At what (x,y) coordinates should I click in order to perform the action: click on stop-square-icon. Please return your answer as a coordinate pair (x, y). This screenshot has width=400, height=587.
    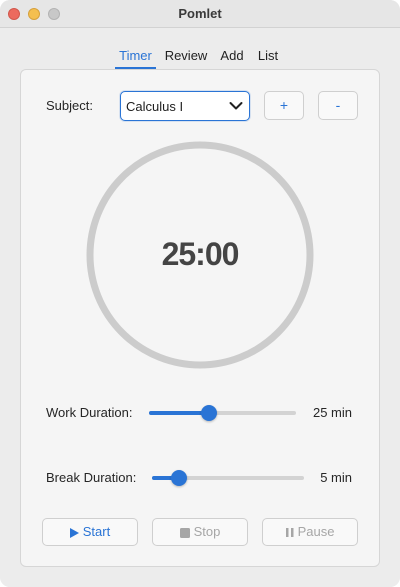
    Looking at the image, I should click on (184, 532).